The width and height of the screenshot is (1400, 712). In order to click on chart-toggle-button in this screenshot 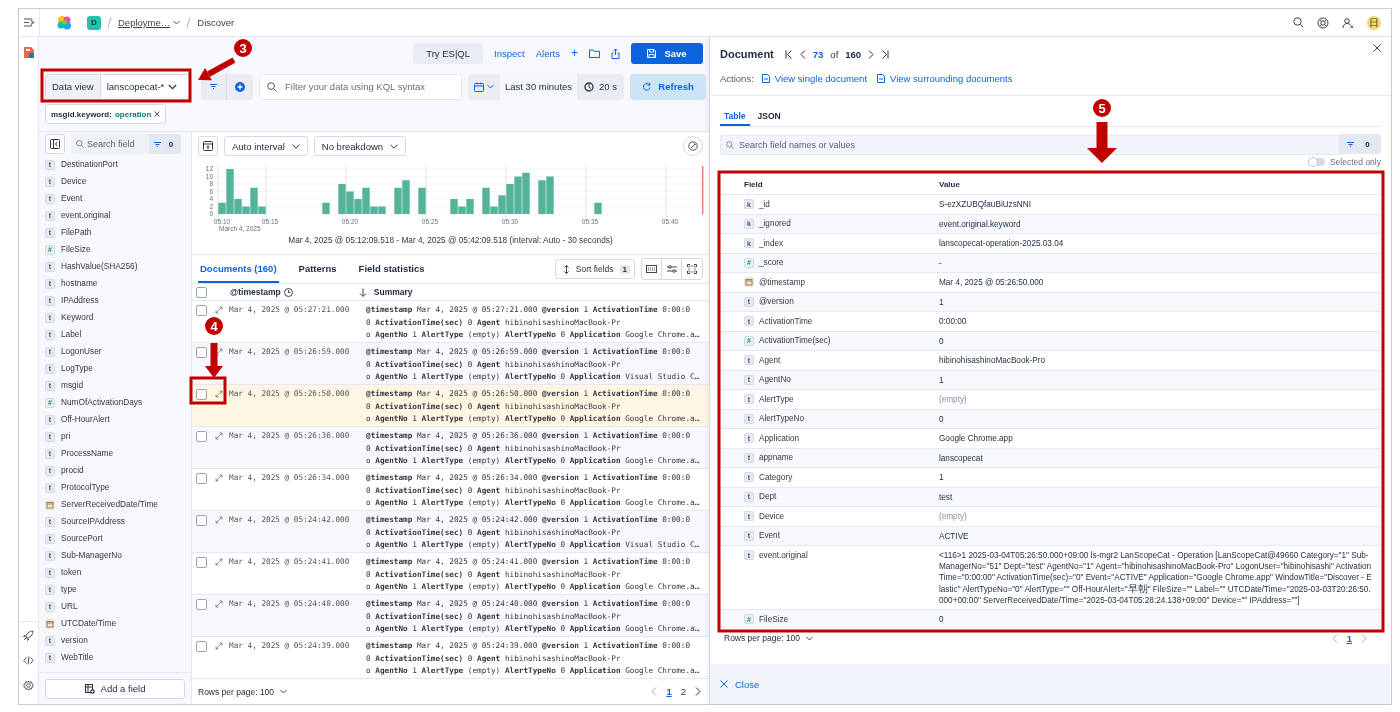, I will do `click(208, 146)`.